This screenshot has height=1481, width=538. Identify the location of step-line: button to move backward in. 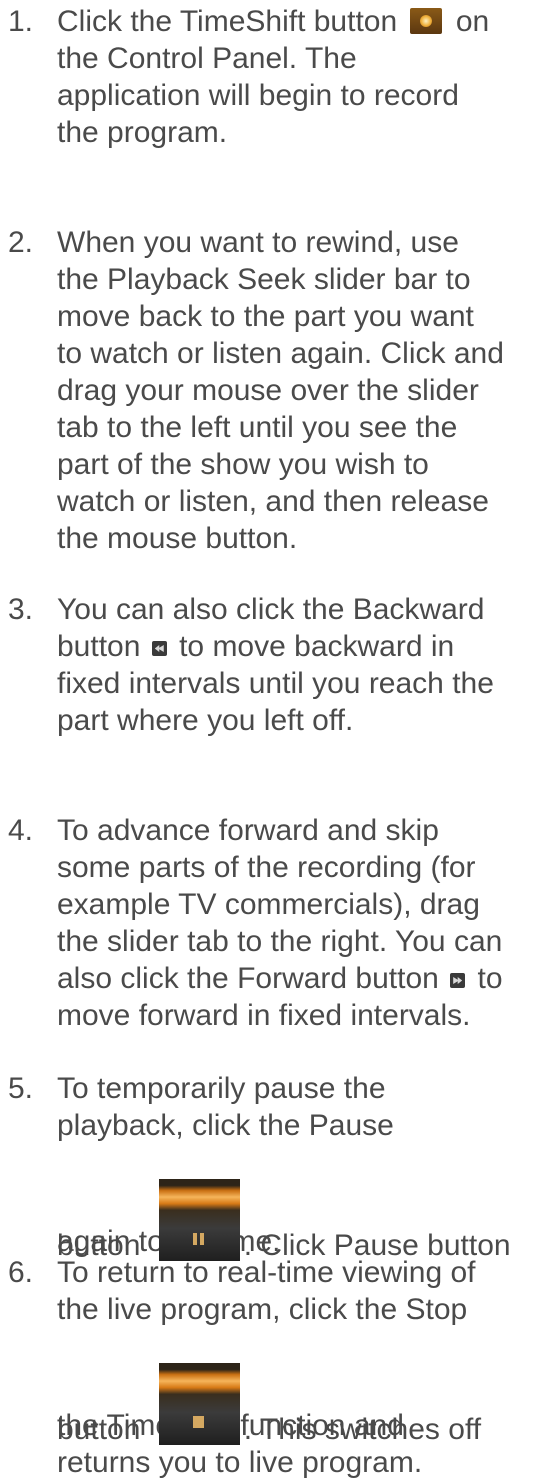
(297, 646).